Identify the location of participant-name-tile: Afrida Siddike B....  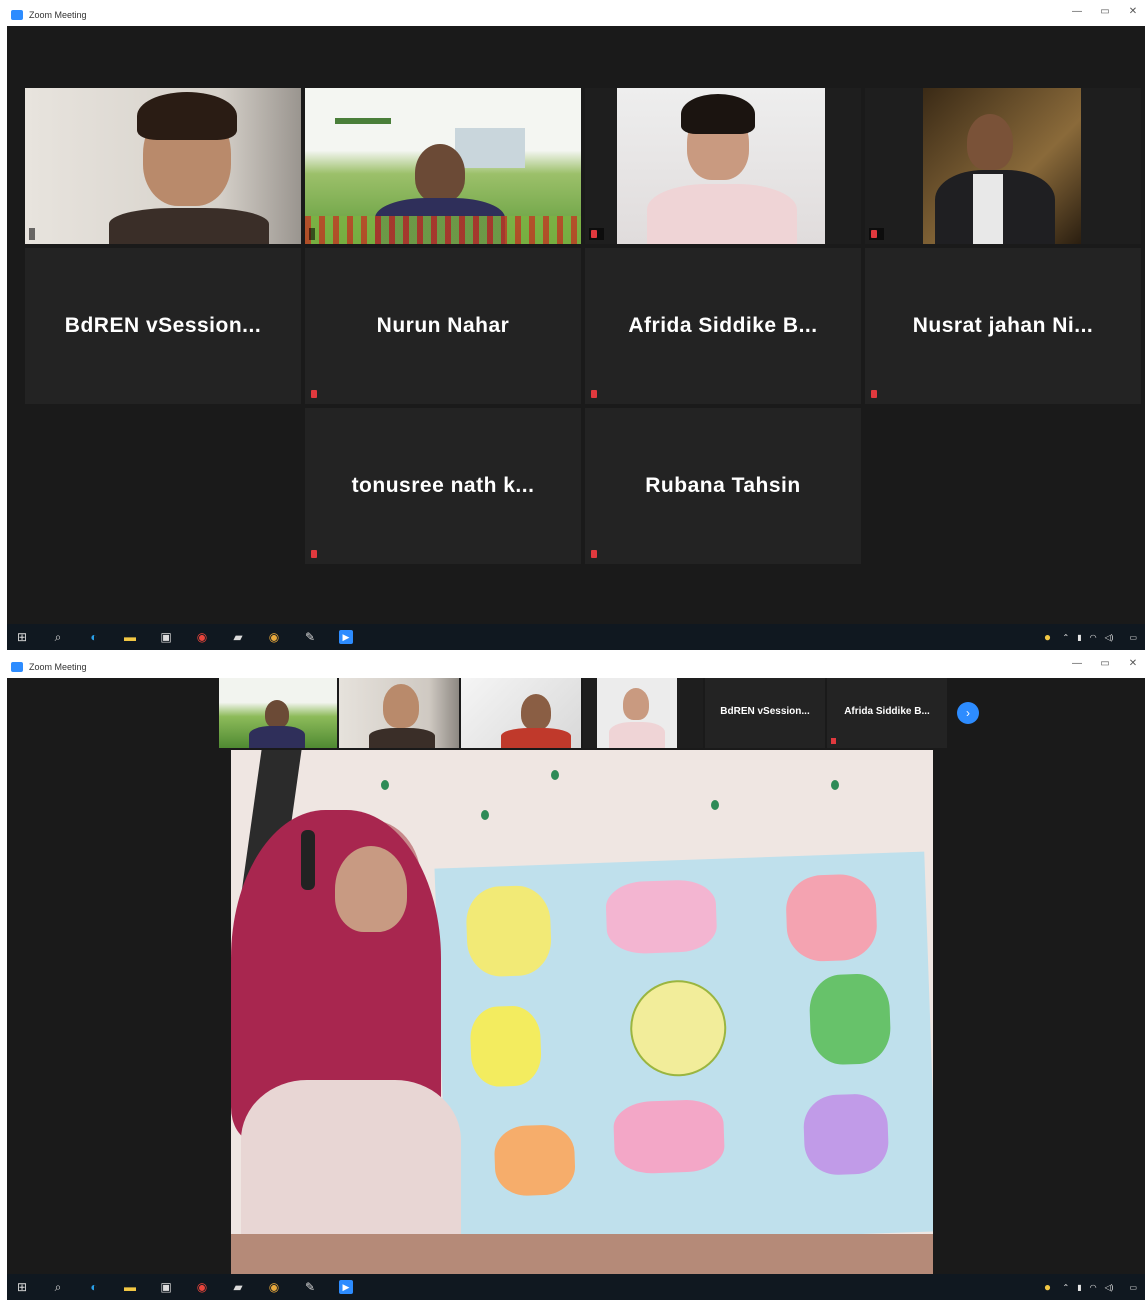
(723, 326).